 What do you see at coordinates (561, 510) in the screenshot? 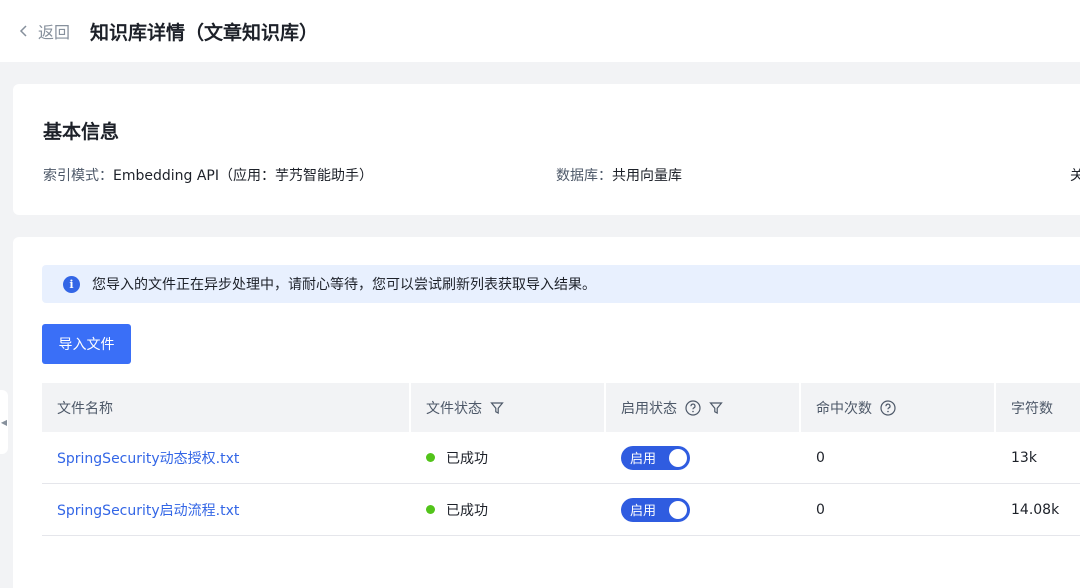
I see `table-row: SpringSecurity启动流程.txt 已成功 启用 0 14.08k` at bounding box center [561, 510].